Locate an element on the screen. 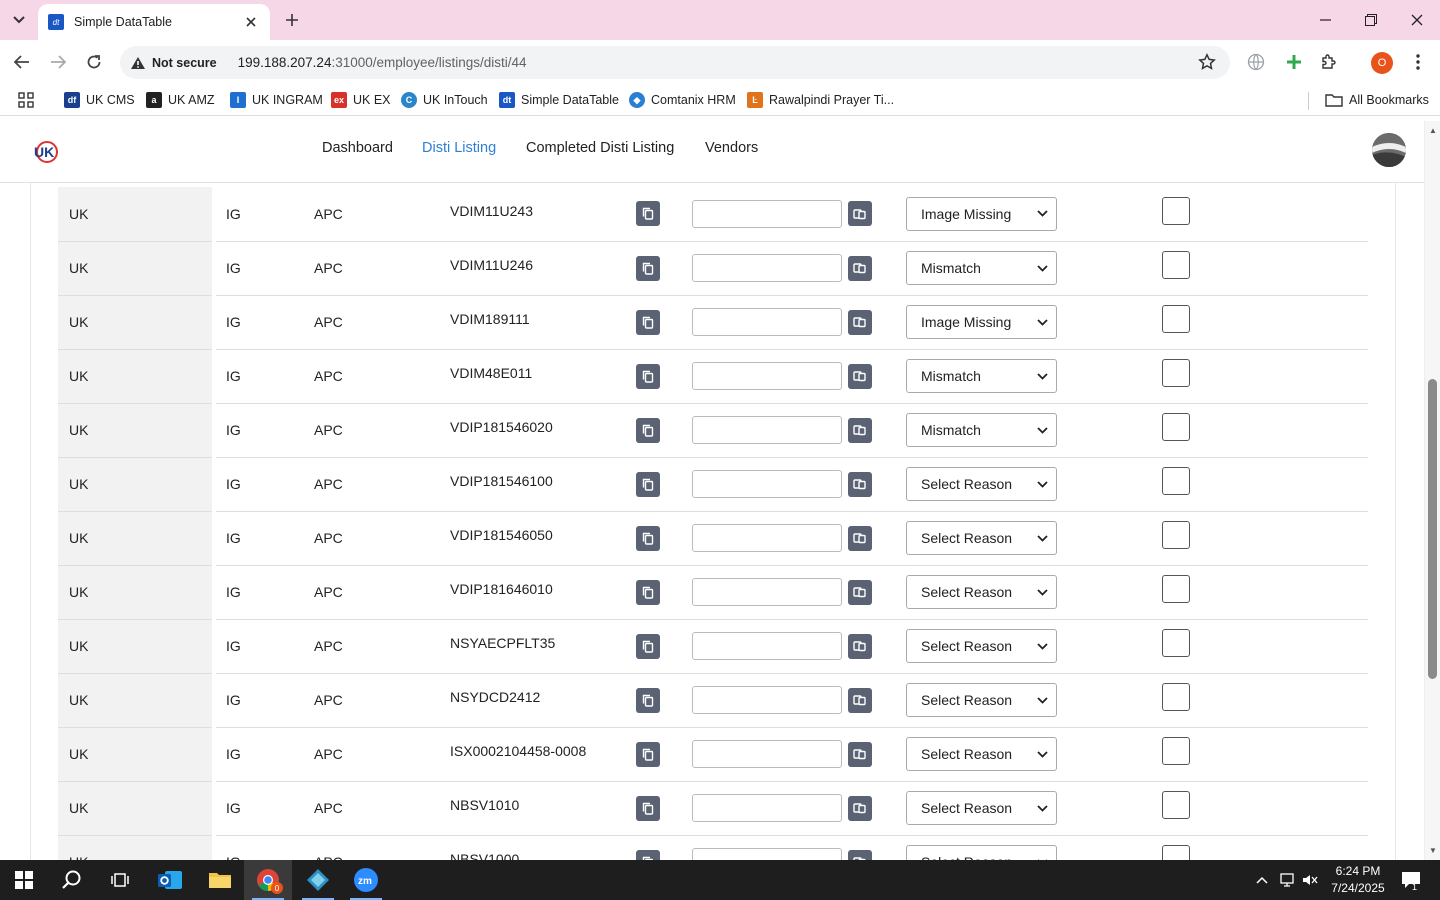  bookmark-uk-ingram: I UK INGRAM is located at coordinates (276, 100).